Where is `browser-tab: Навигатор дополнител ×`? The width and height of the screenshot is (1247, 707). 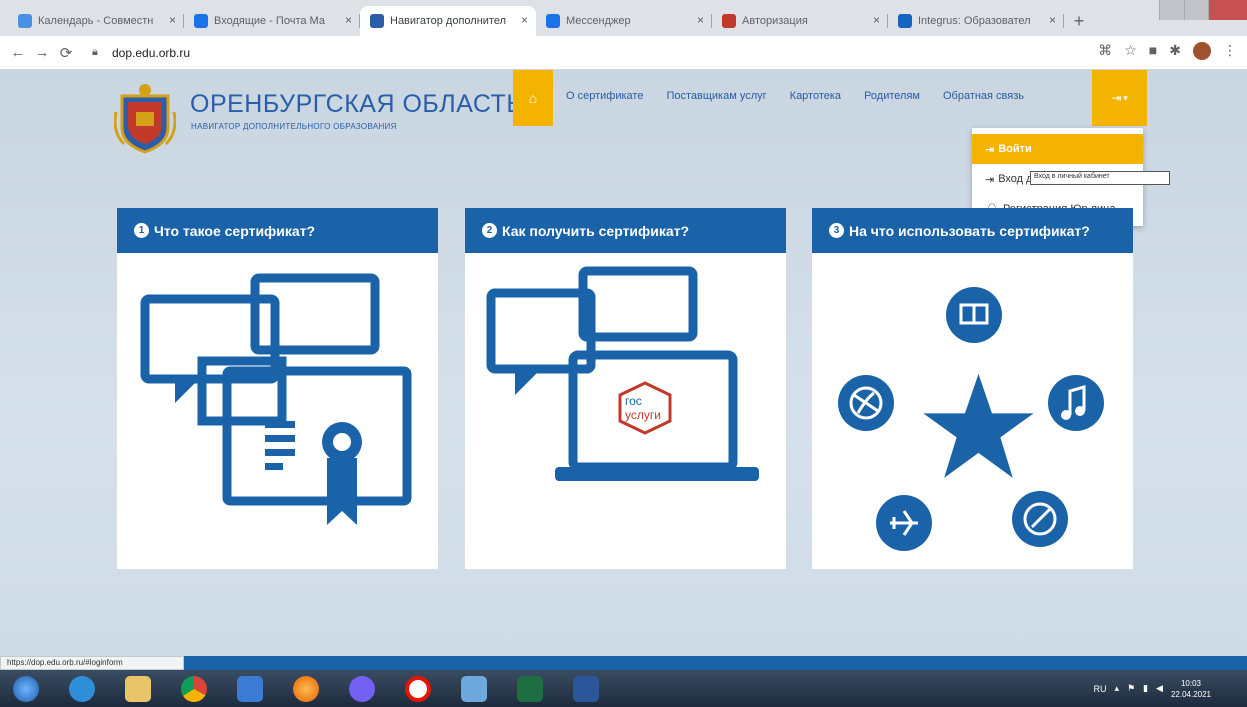
browser-tab: Навигатор дополнител × is located at coordinates (448, 21).